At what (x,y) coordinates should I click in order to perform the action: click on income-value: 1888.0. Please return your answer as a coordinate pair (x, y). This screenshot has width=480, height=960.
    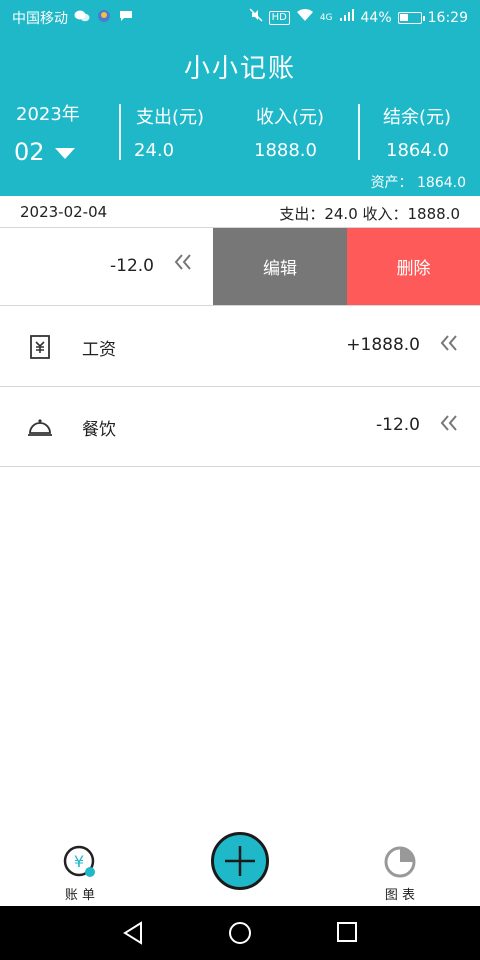
    Looking at the image, I should click on (285, 150).